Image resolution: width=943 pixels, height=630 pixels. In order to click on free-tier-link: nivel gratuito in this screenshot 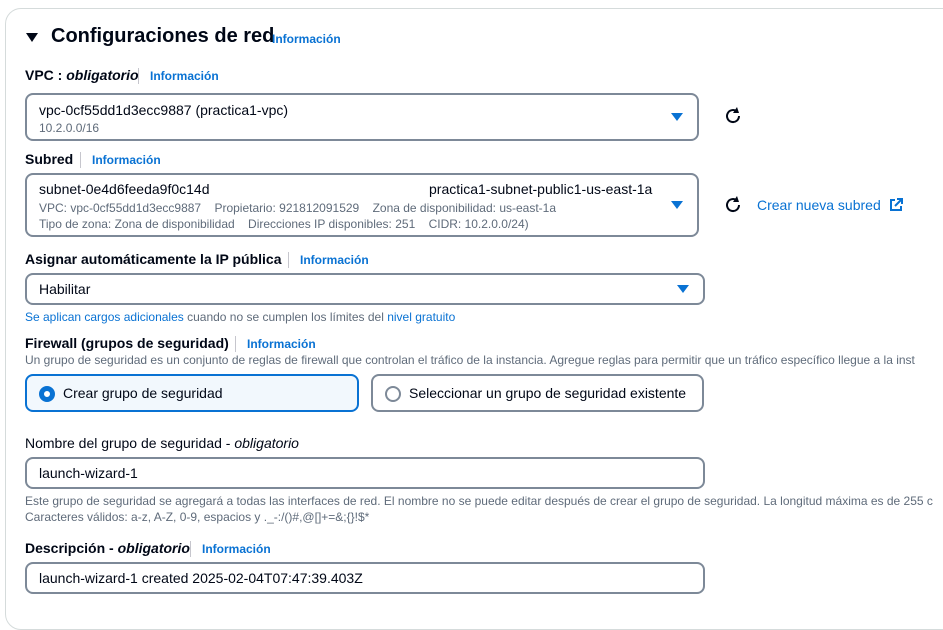, I will do `click(421, 317)`.